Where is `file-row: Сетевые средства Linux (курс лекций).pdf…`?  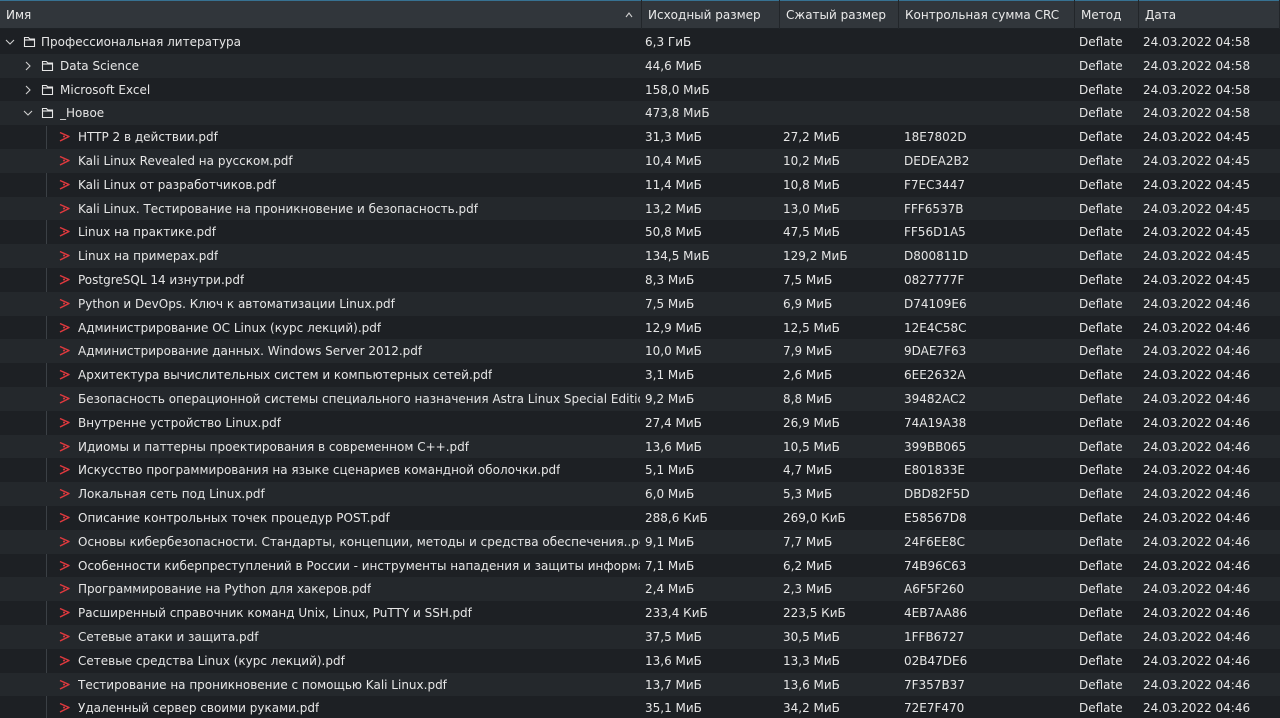 file-row: Сетевые средства Linux (курс лекций).pdf… is located at coordinates (640, 661).